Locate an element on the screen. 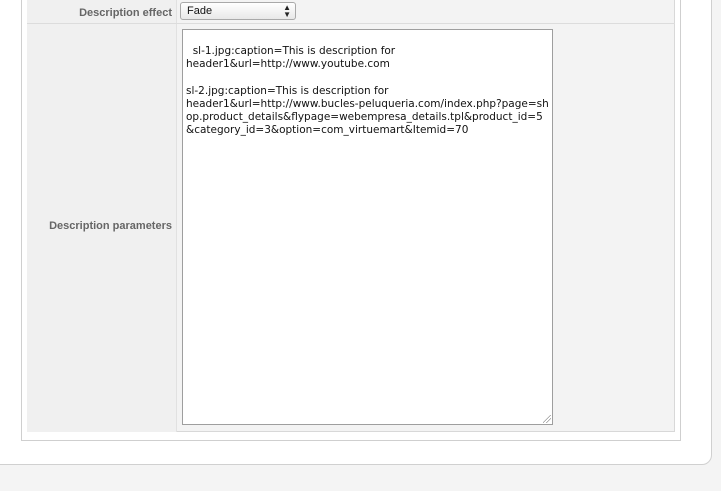  description-parameters-label: Description parameters is located at coordinates (110, 226).